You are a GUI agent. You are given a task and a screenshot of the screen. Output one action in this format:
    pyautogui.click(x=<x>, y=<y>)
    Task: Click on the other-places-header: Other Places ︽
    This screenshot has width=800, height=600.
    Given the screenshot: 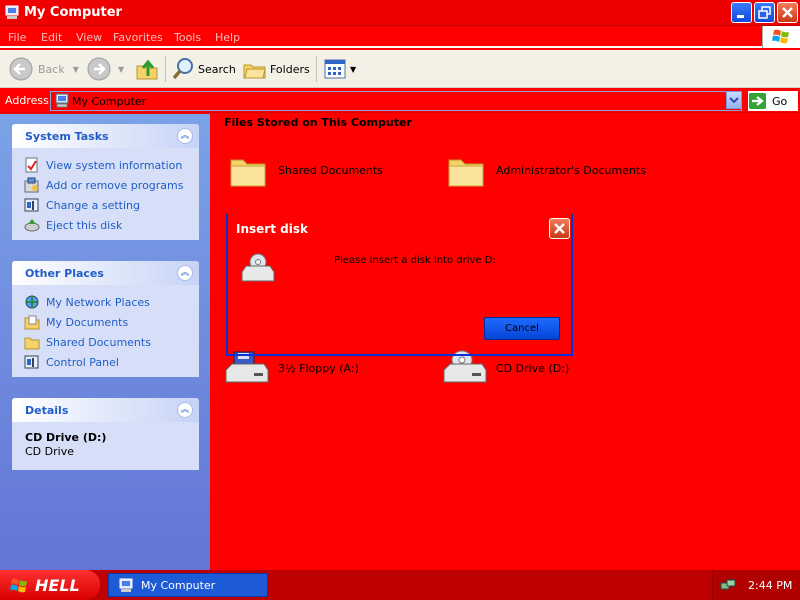 What is the action you would take?
    pyautogui.click(x=105, y=273)
    